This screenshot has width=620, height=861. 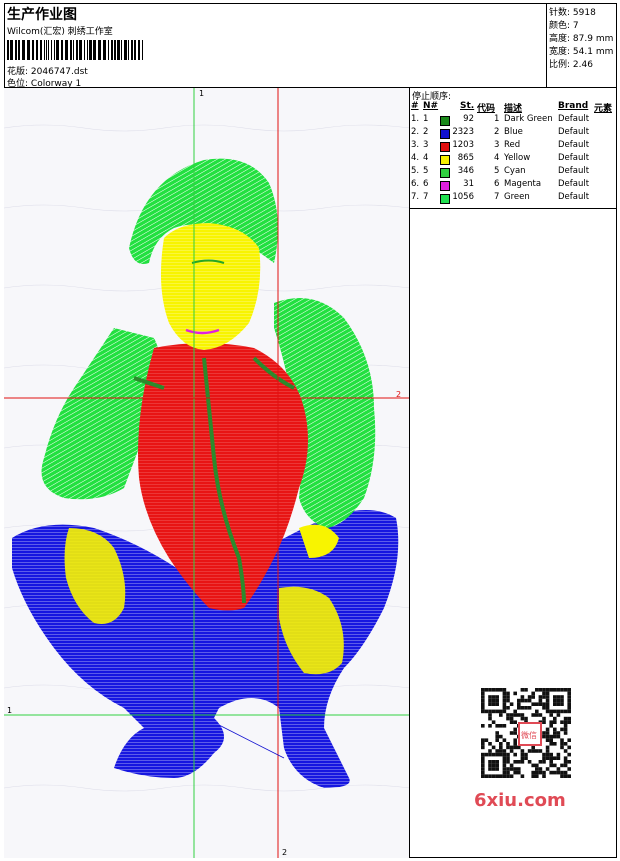 I want to click on row-num: 6., so click(x=415, y=184).